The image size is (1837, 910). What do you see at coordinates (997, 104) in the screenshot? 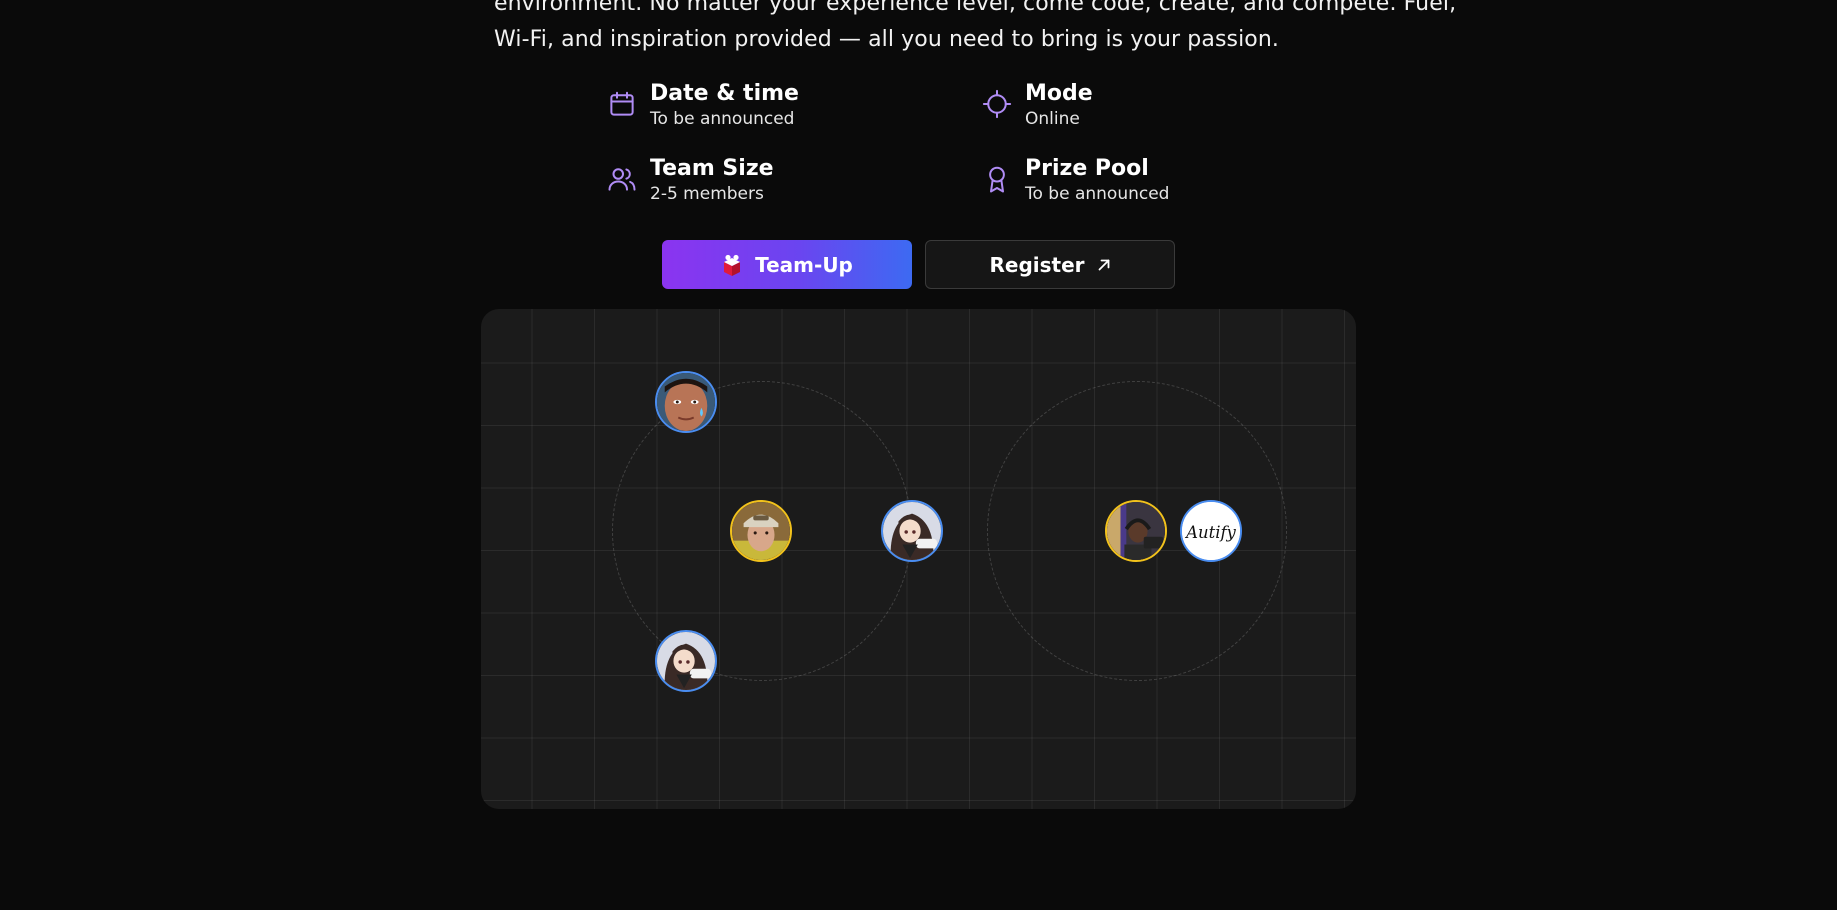
I see `crosshair-icon` at bounding box center [997, 104].